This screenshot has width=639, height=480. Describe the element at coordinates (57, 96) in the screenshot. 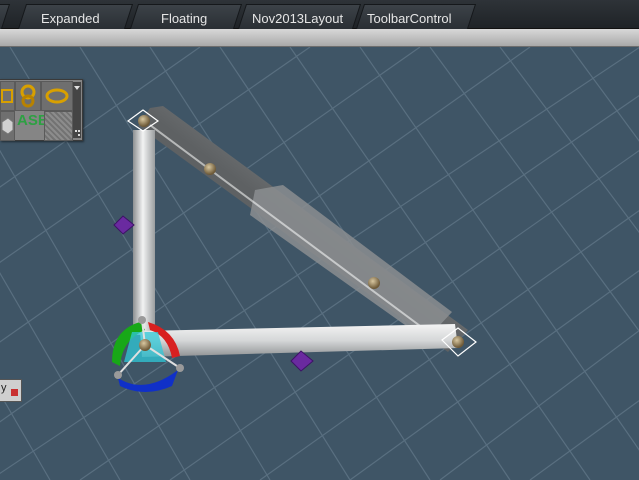

I see `ring-icon` at that location.